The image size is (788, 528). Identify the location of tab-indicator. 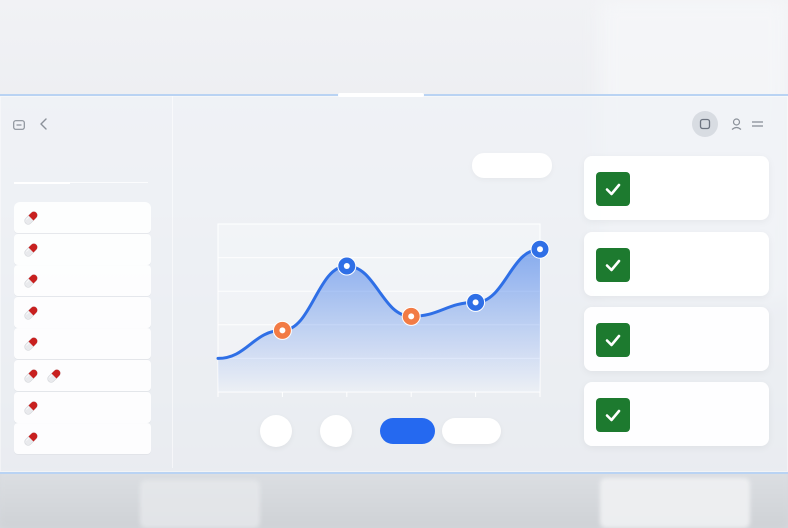
(42, 183).